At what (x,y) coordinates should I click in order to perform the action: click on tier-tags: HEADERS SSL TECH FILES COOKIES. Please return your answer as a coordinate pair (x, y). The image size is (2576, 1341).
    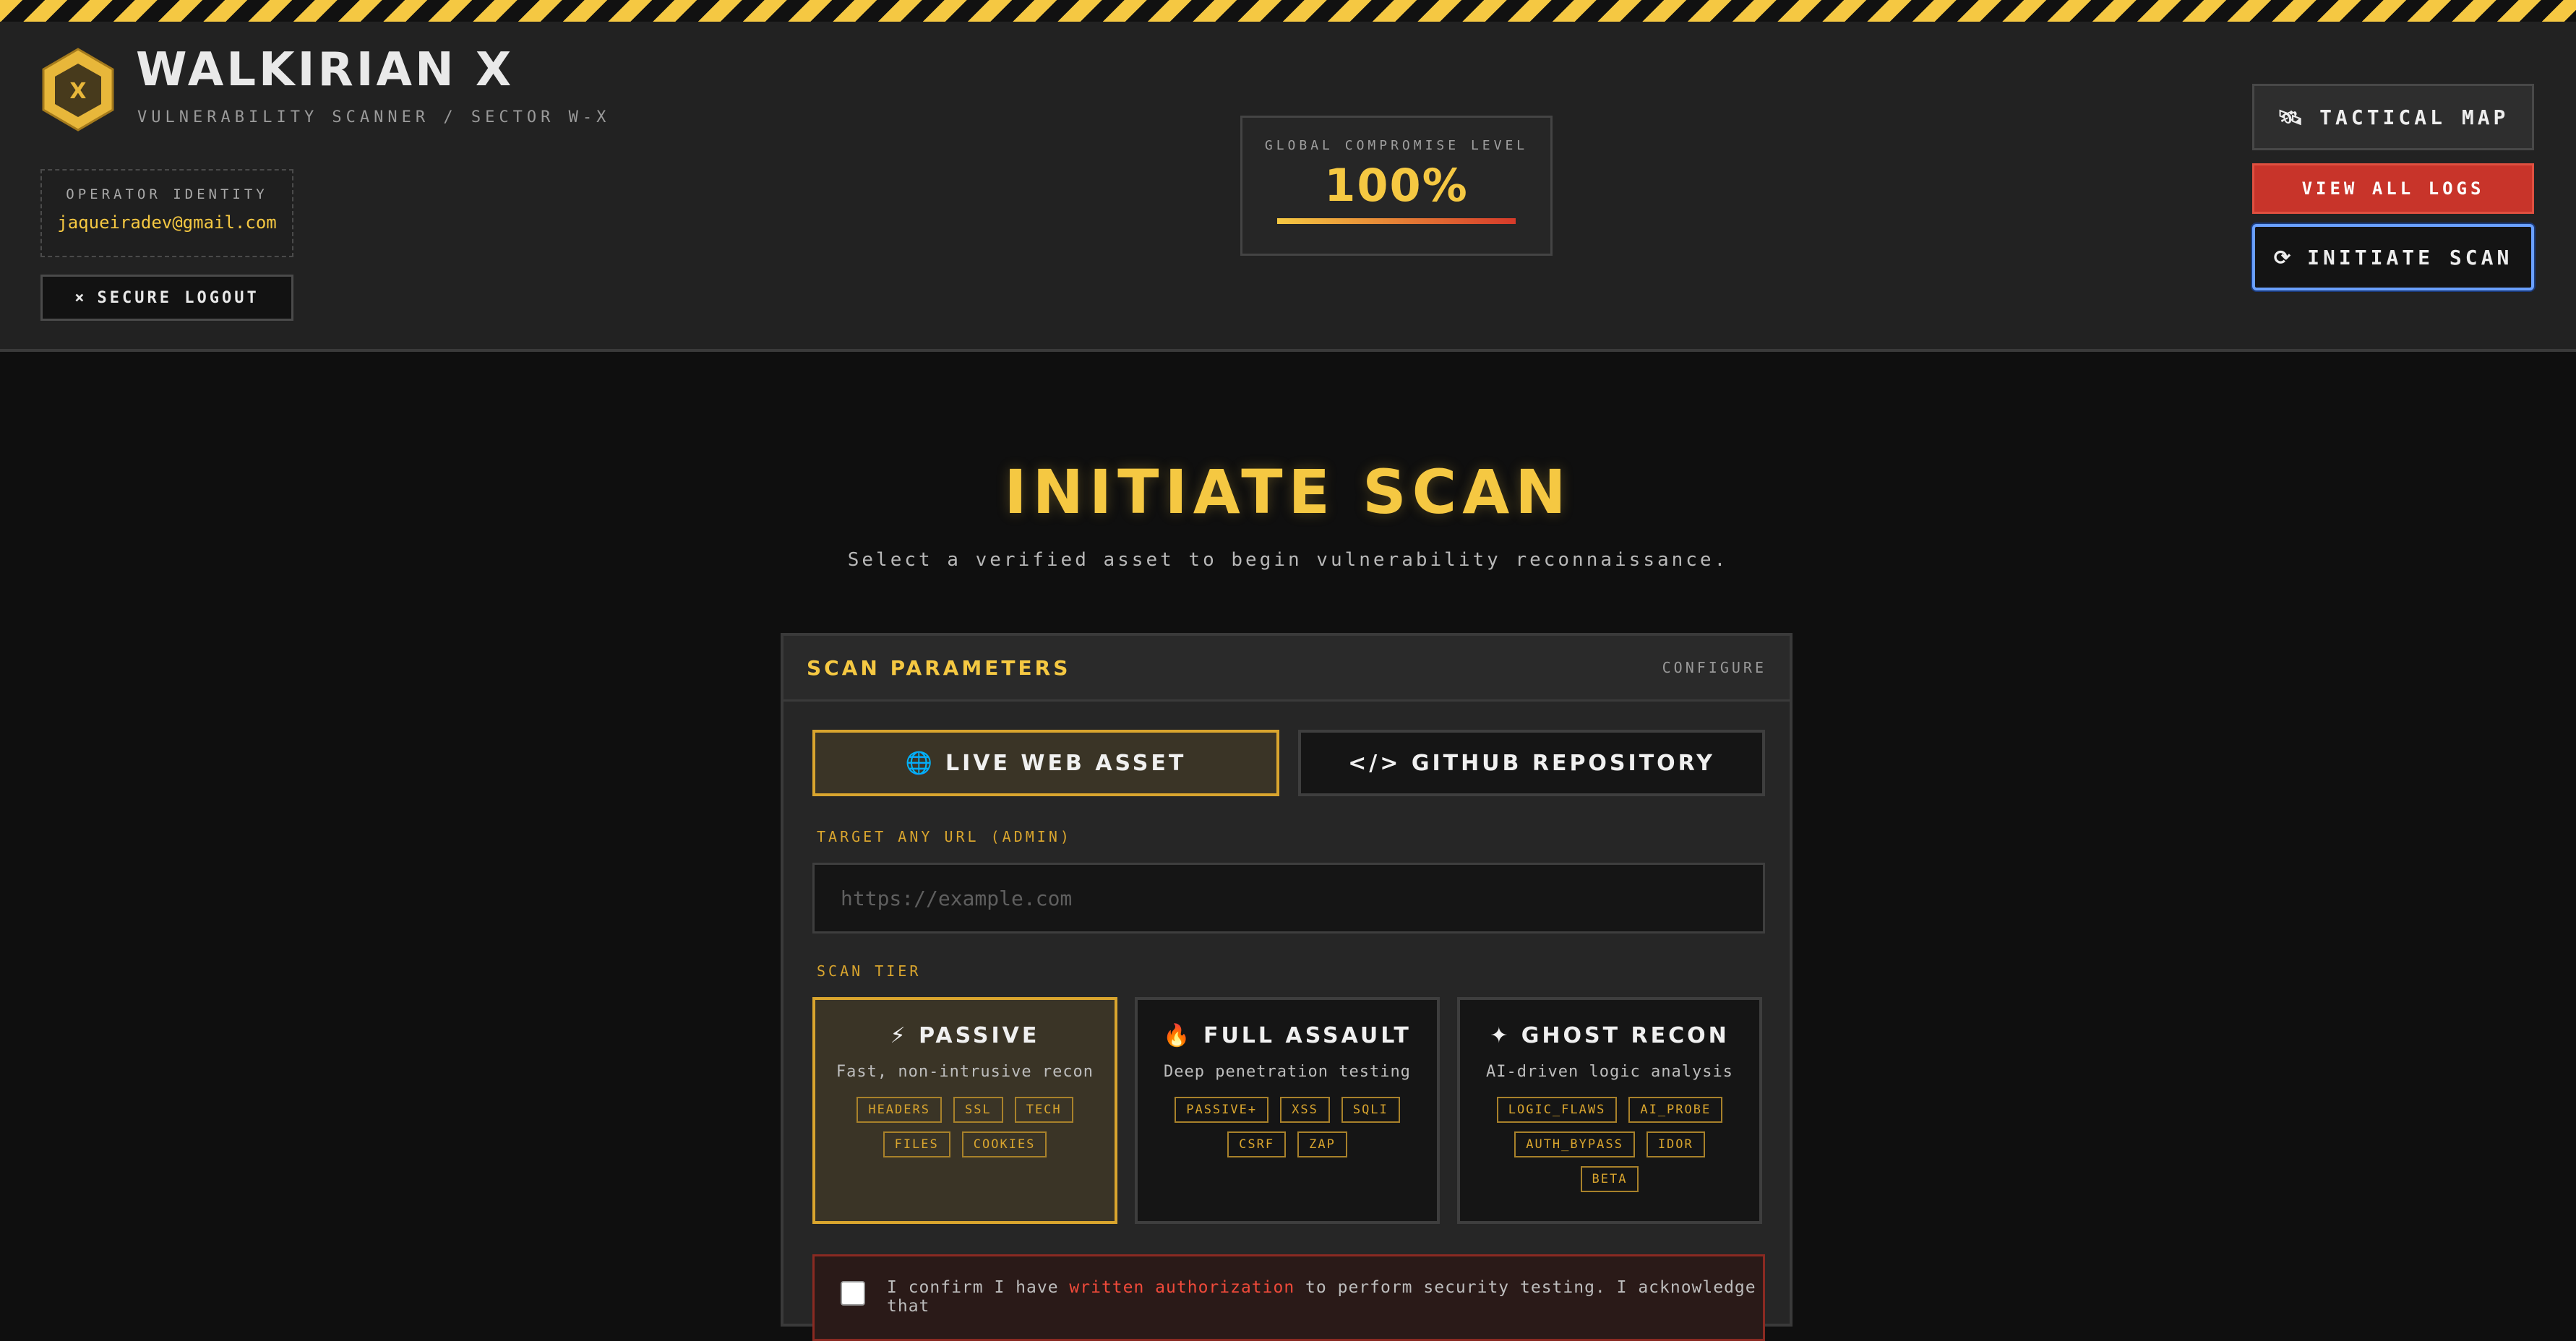
    Looking at the image, I should click on (965, 1127).